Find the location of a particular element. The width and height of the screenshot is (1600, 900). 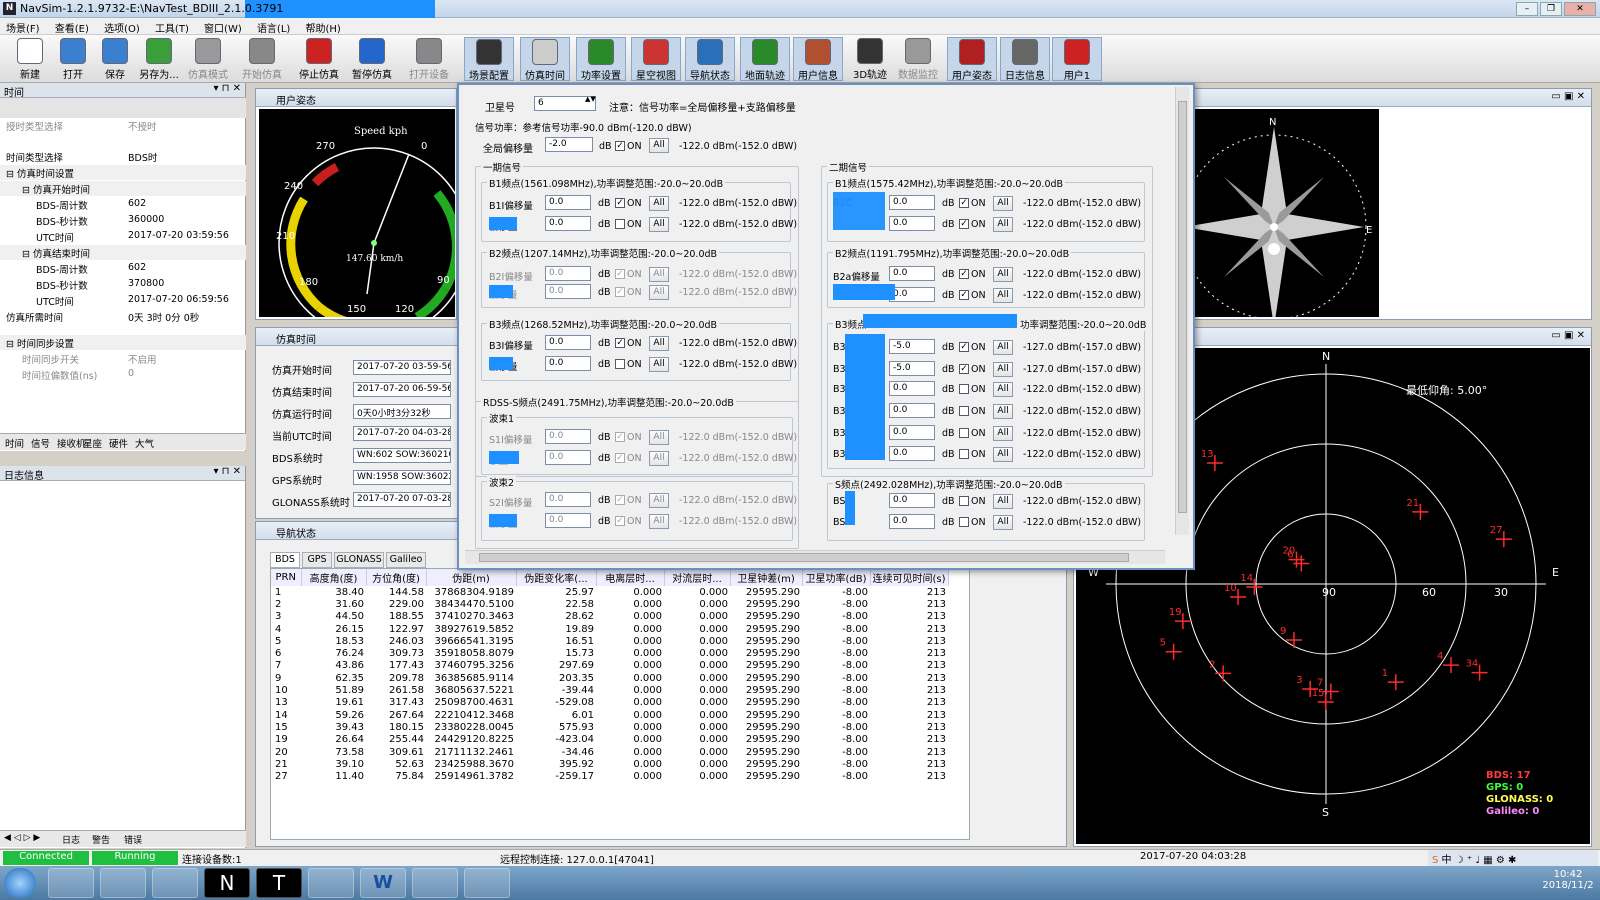

taskbar-java-icon is located at coordinates (435, 883).